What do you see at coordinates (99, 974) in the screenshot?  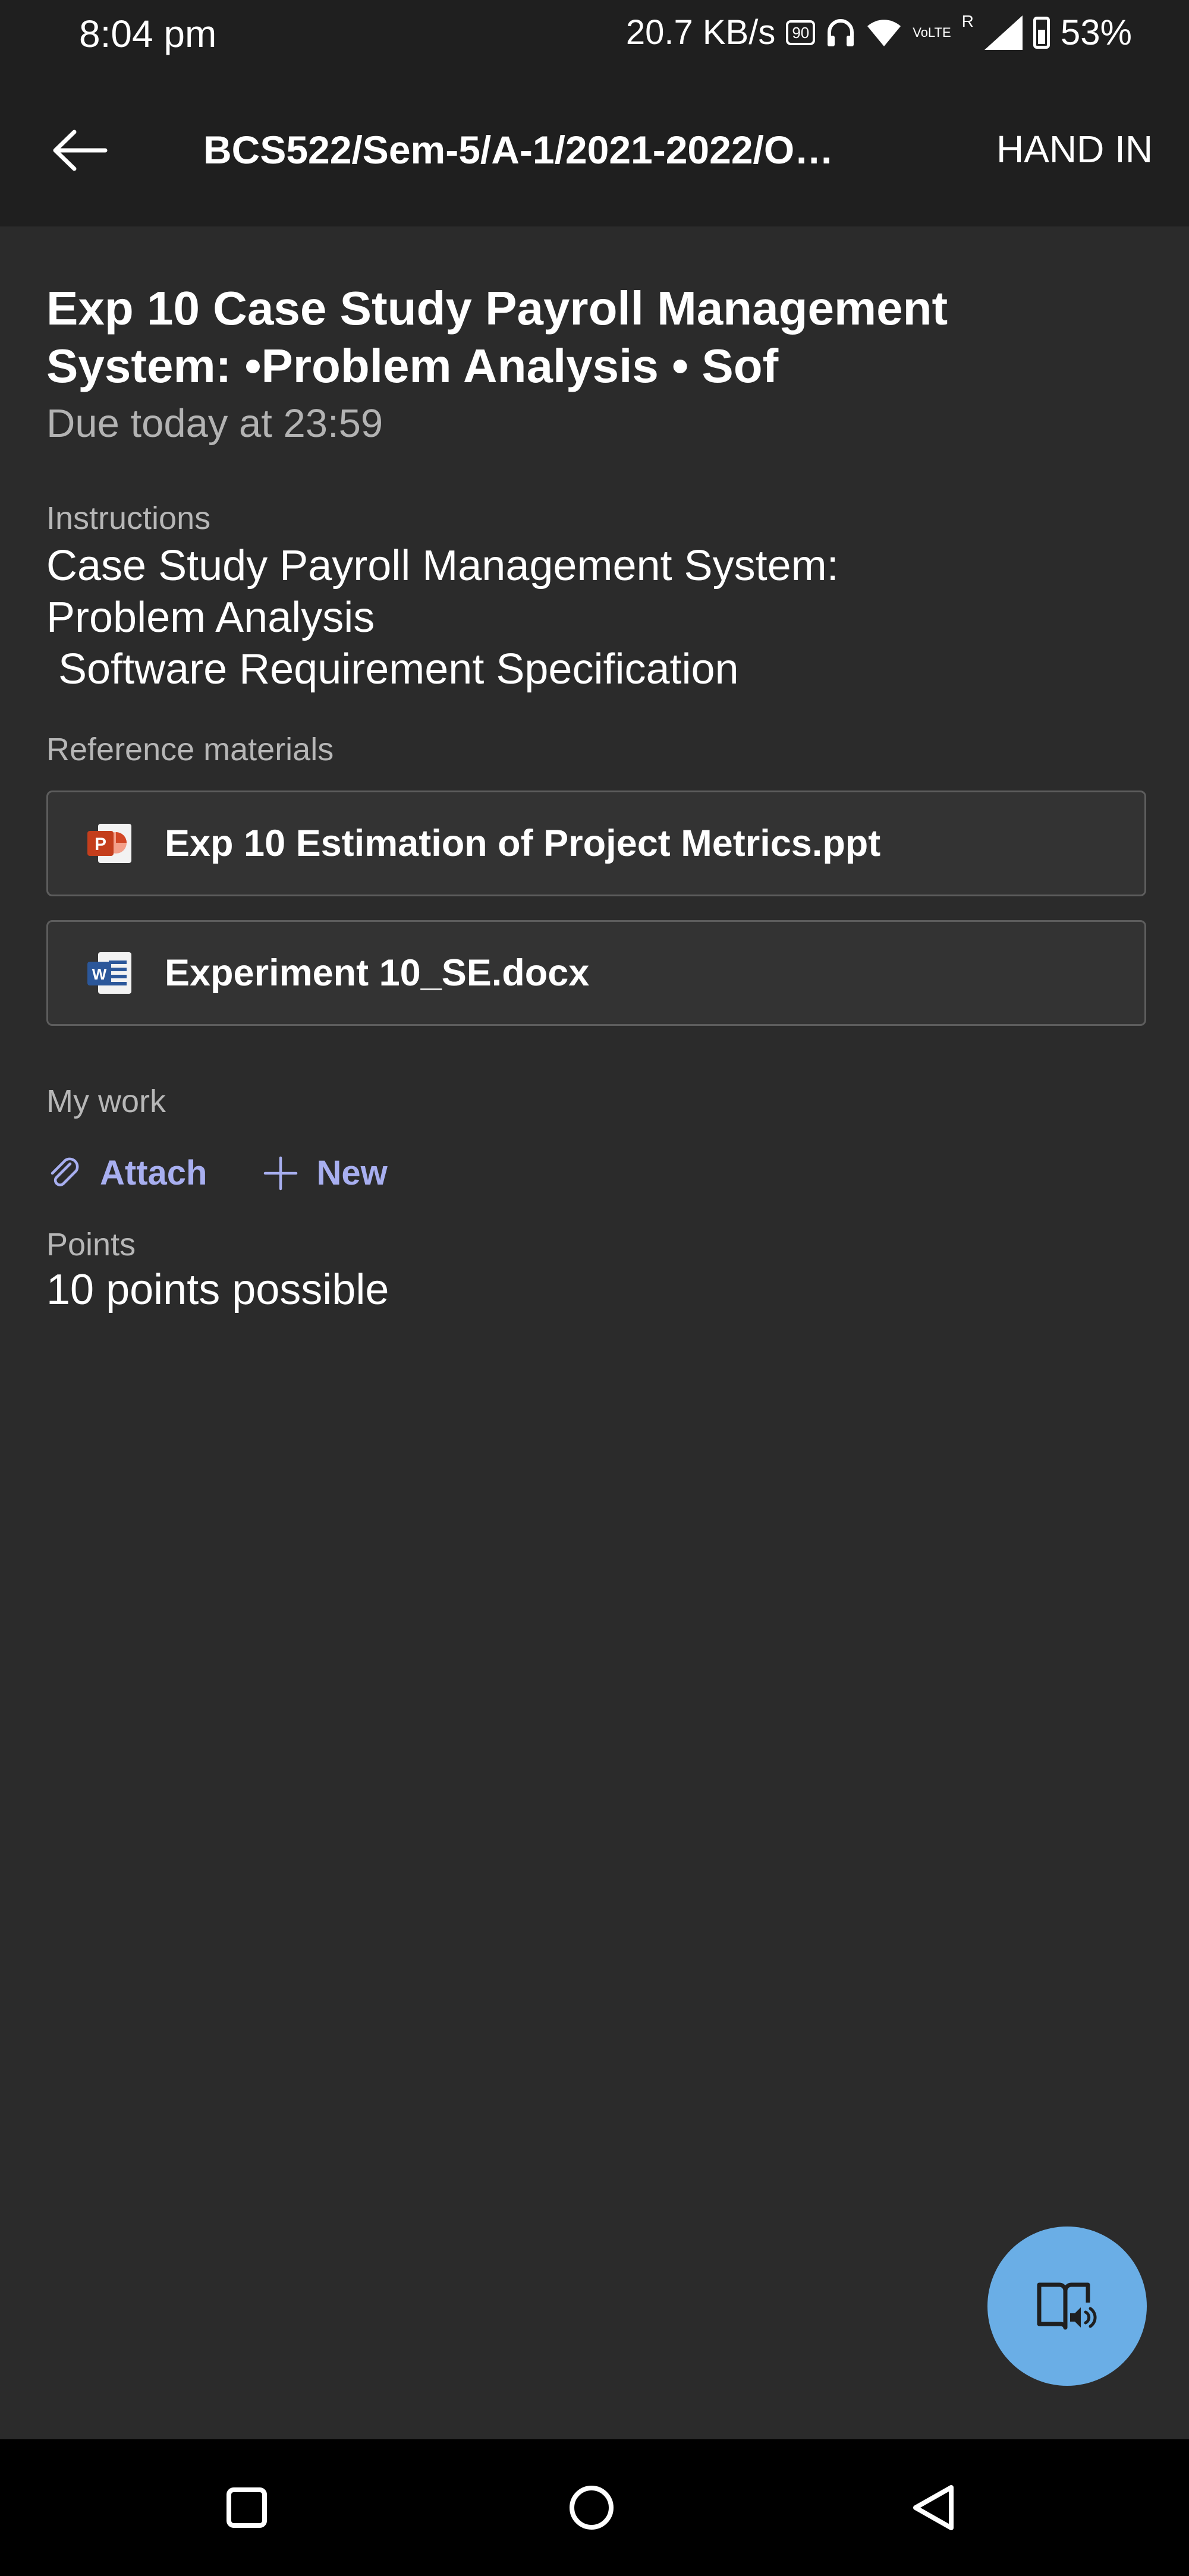 I see `svg-text: W` at bounding box center [99, 974].